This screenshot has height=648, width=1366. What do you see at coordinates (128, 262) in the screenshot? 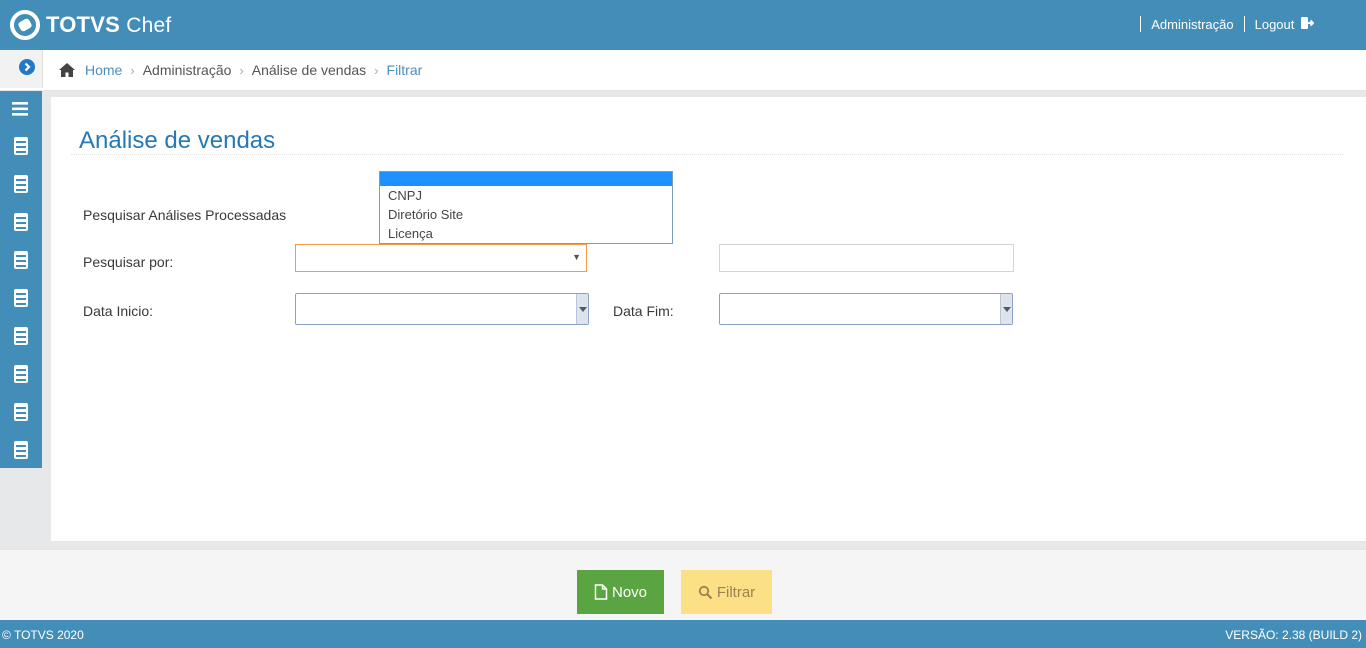
I see `search-by-label: Pesquisar por:` at bounding box center [128, 262].